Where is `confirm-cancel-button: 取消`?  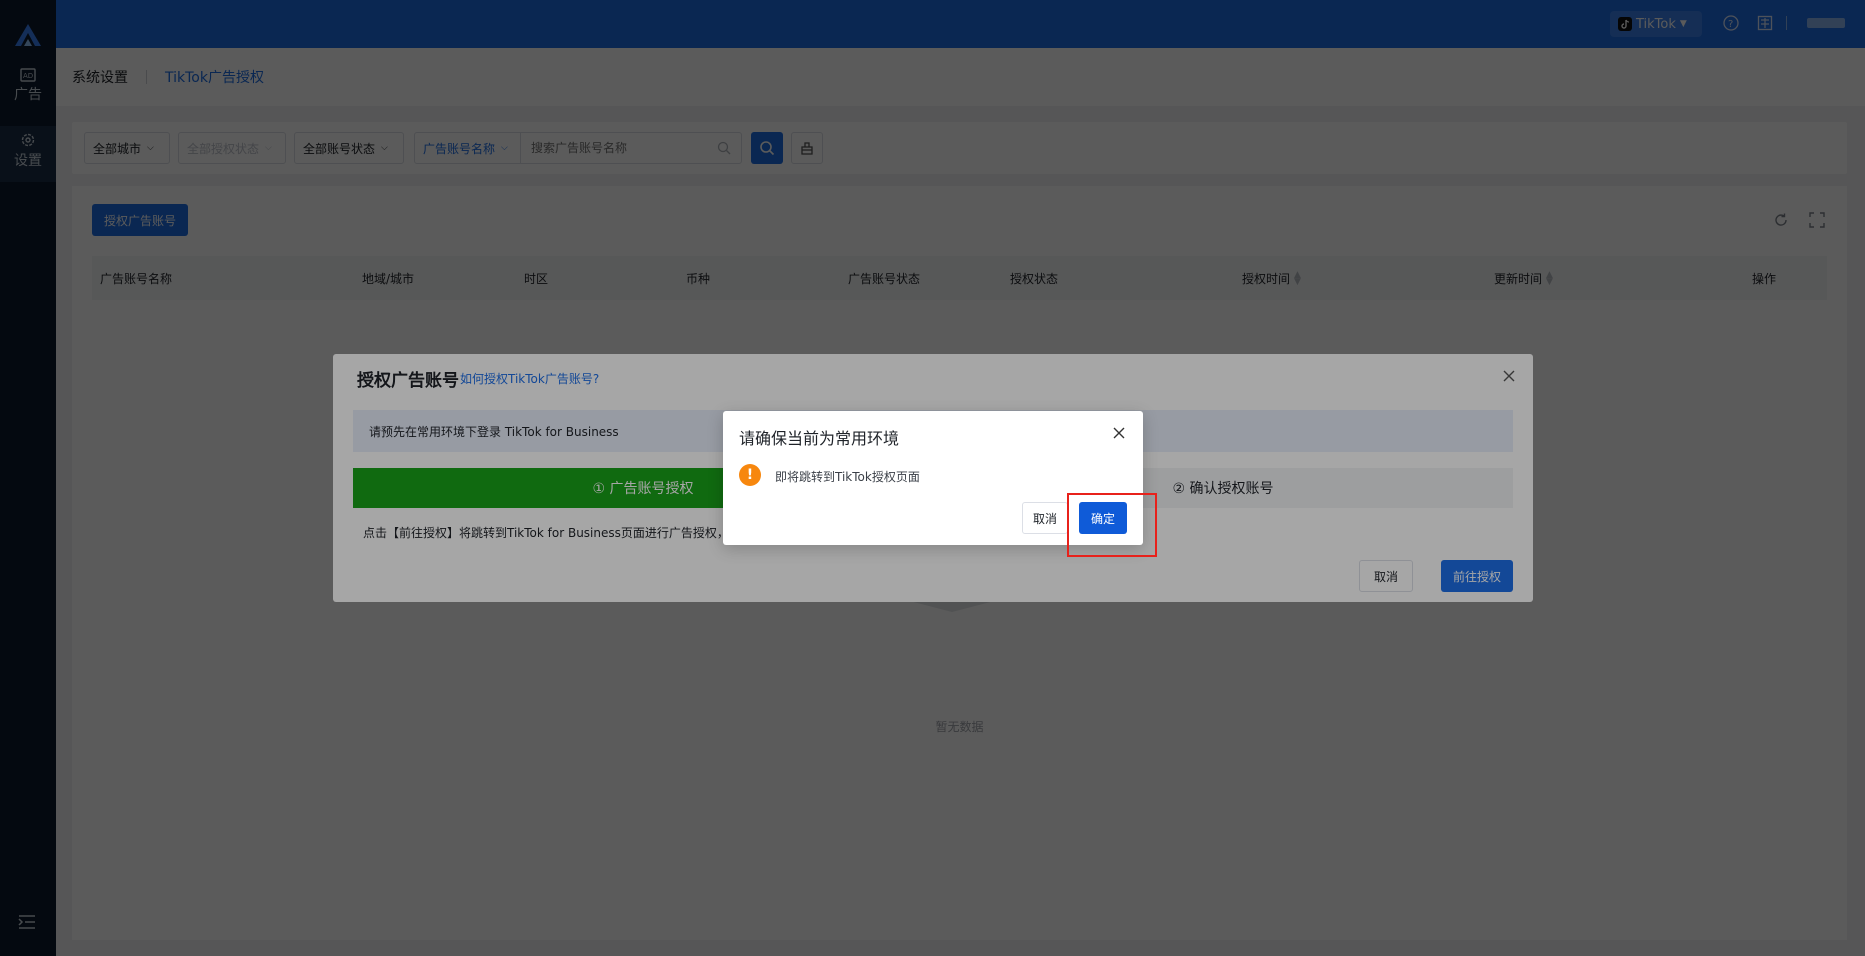
confirm-cancel-button: 取消 is located at coordinates (1045, 518).